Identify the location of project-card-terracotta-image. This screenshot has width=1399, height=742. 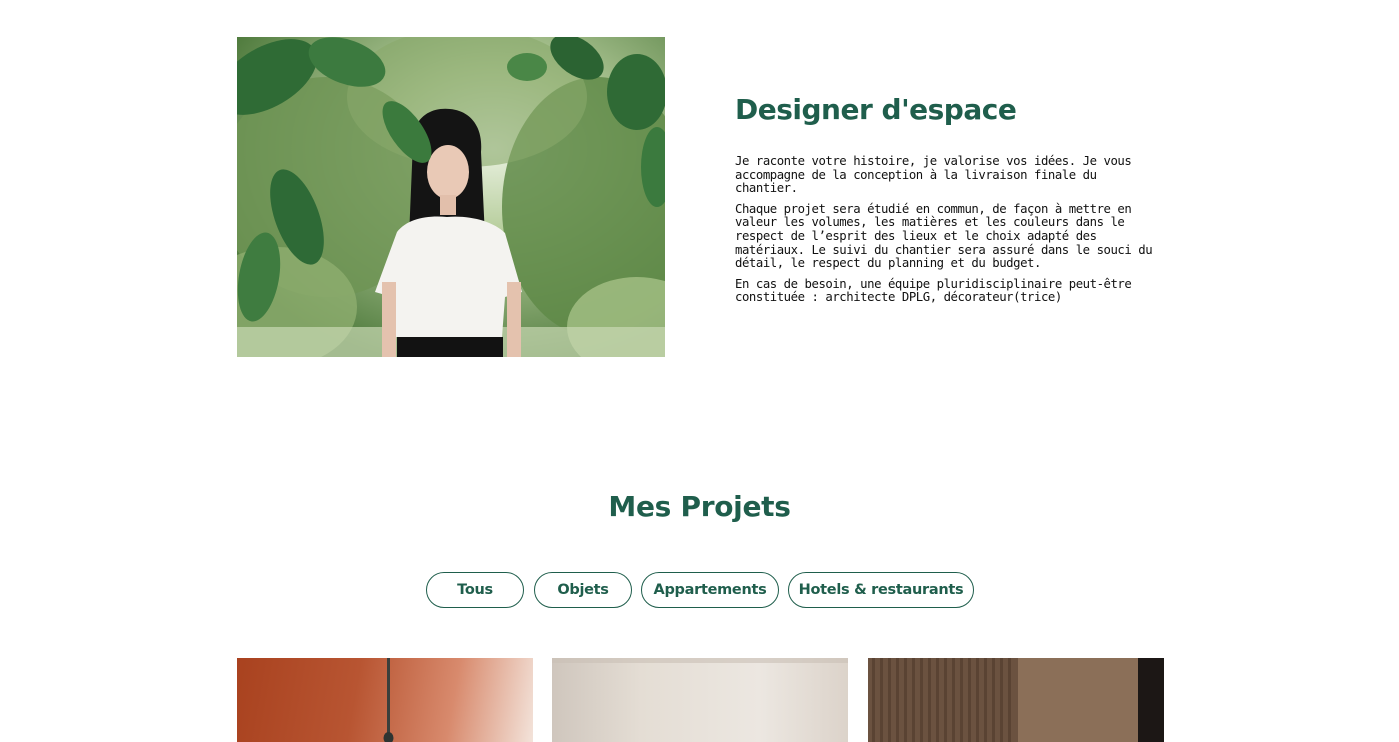
(385, 700).